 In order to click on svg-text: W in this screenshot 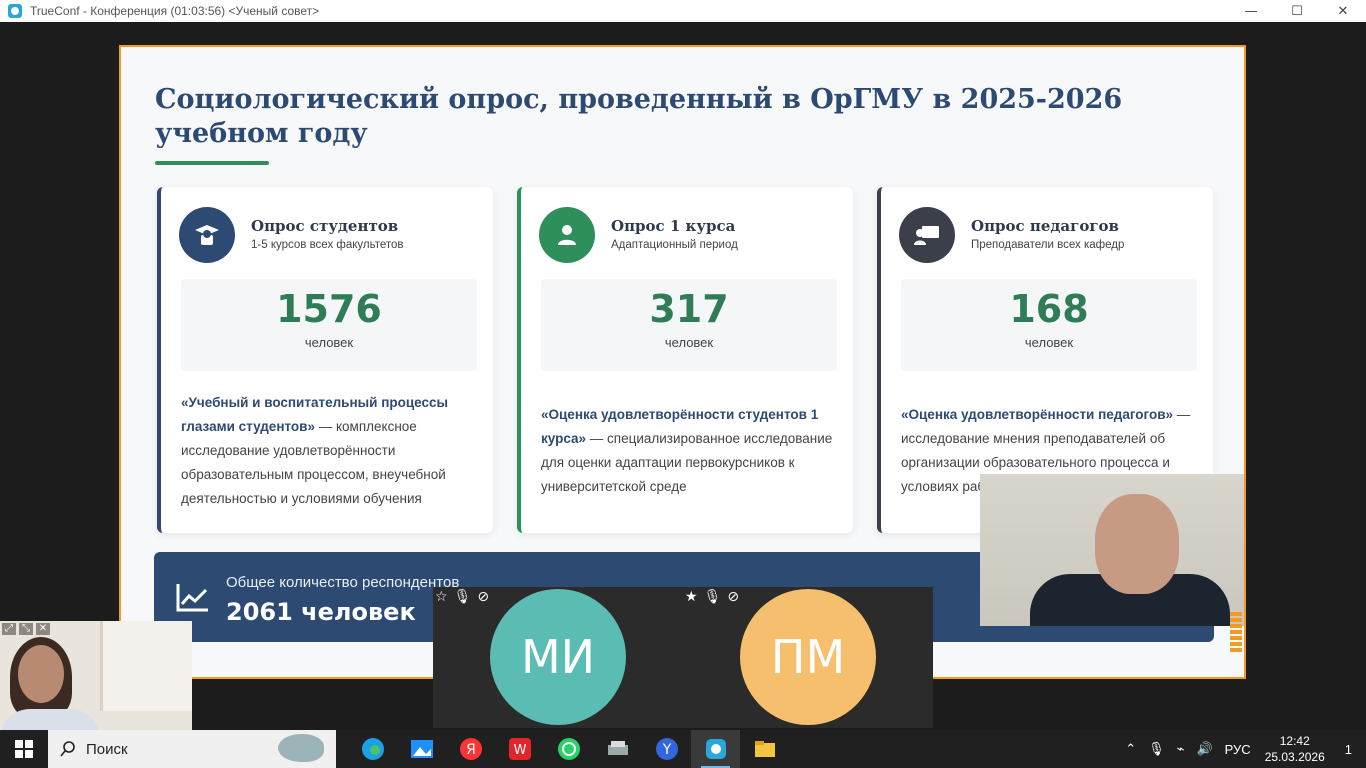, I will do `click(519, 750)`.